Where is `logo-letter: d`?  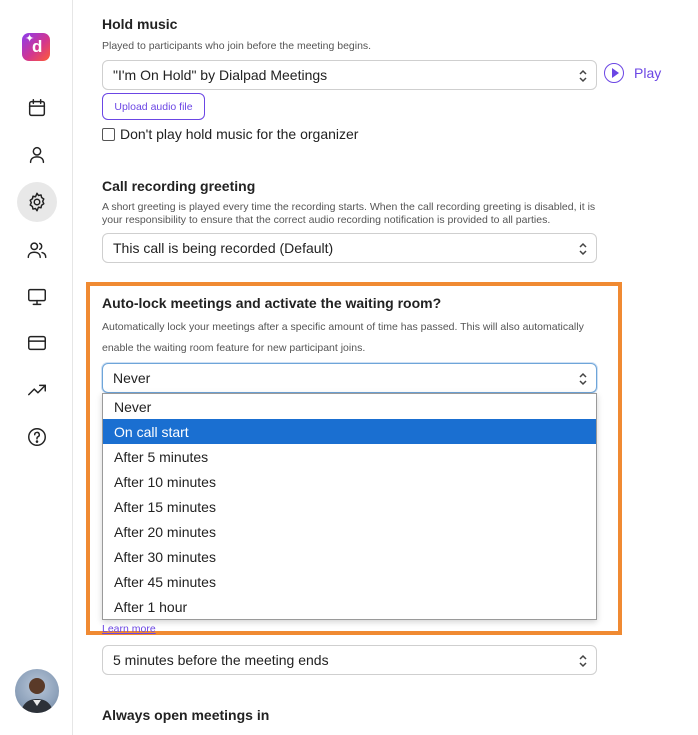
logo-letter: d is located at coordinates (37, 46).